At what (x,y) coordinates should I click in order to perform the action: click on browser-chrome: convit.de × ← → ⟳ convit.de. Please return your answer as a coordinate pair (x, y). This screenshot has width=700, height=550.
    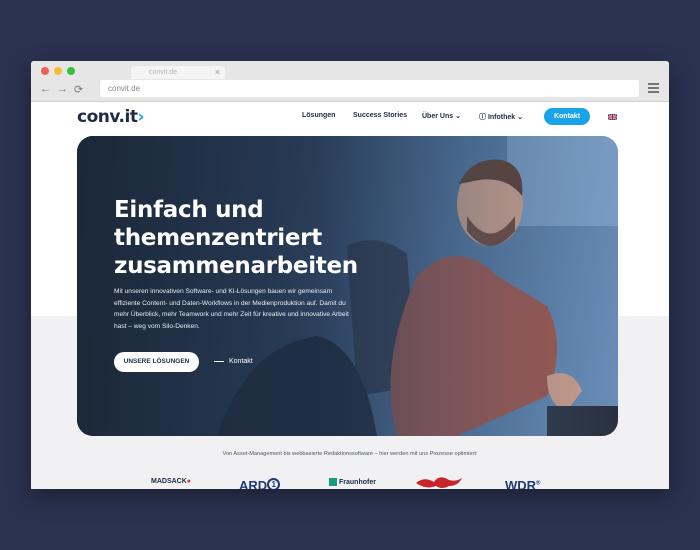
    Looking at the image, I should click on (350, 81).